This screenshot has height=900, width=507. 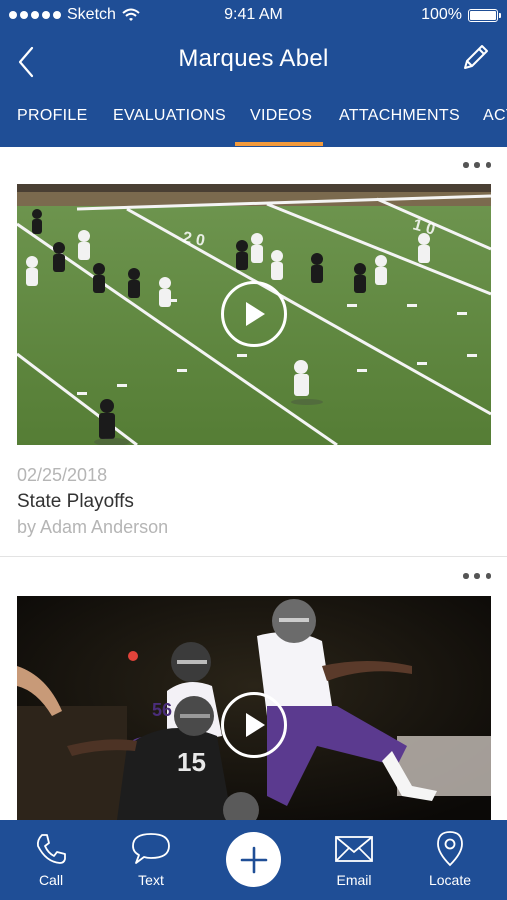 I want to click on pencil-icon, so click(x=476, y=57).